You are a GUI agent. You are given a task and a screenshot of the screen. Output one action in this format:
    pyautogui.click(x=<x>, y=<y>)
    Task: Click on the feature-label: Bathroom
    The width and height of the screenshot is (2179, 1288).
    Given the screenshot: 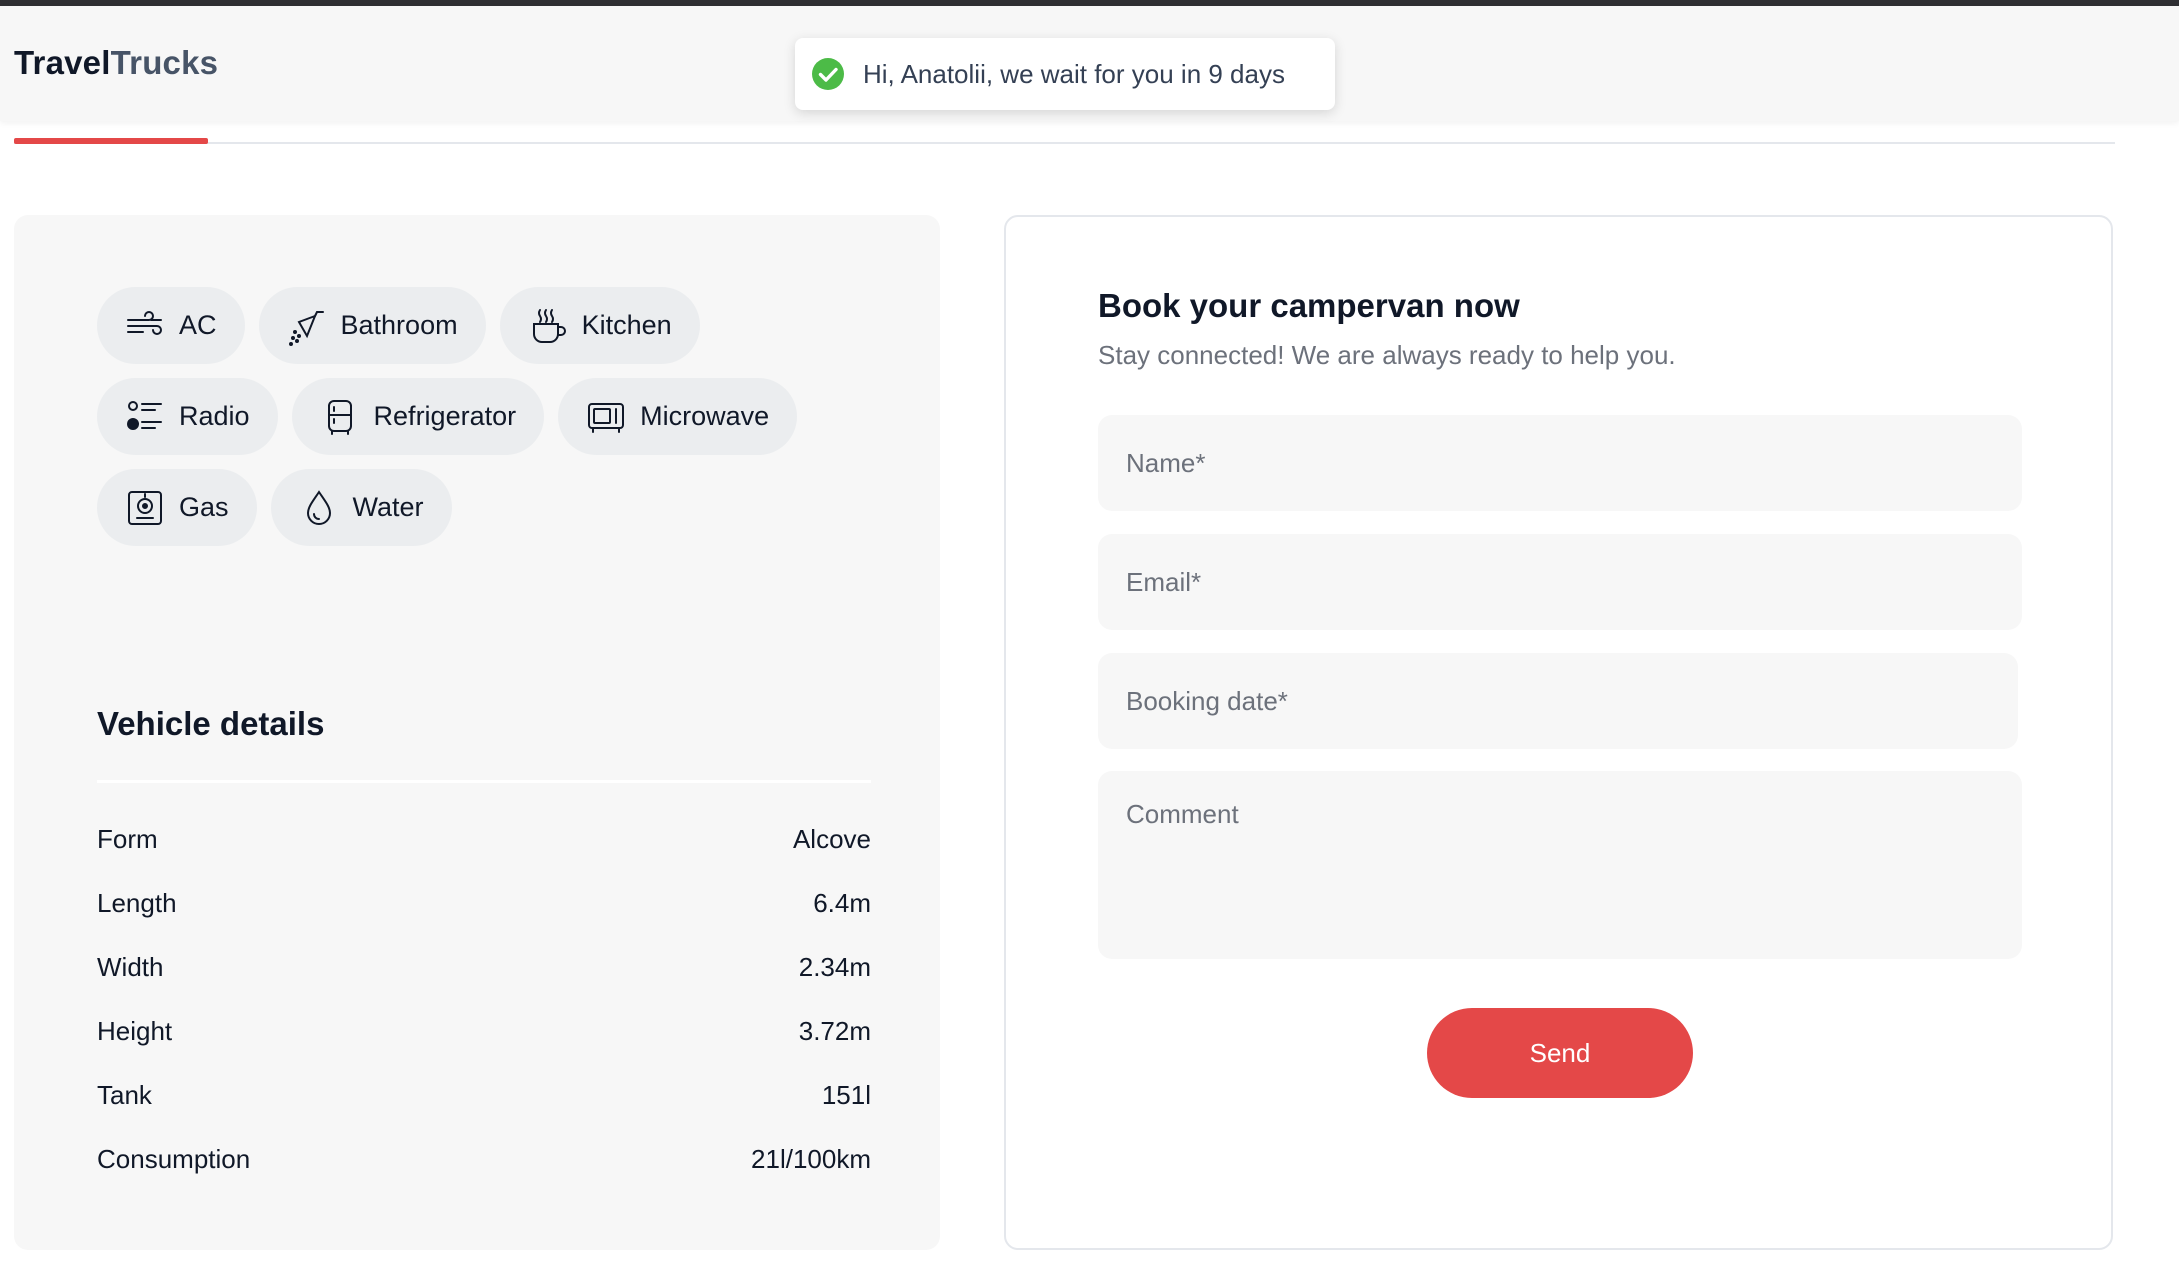 What is the action you would take?
    pyautogui.click(x=399, y=325)
    